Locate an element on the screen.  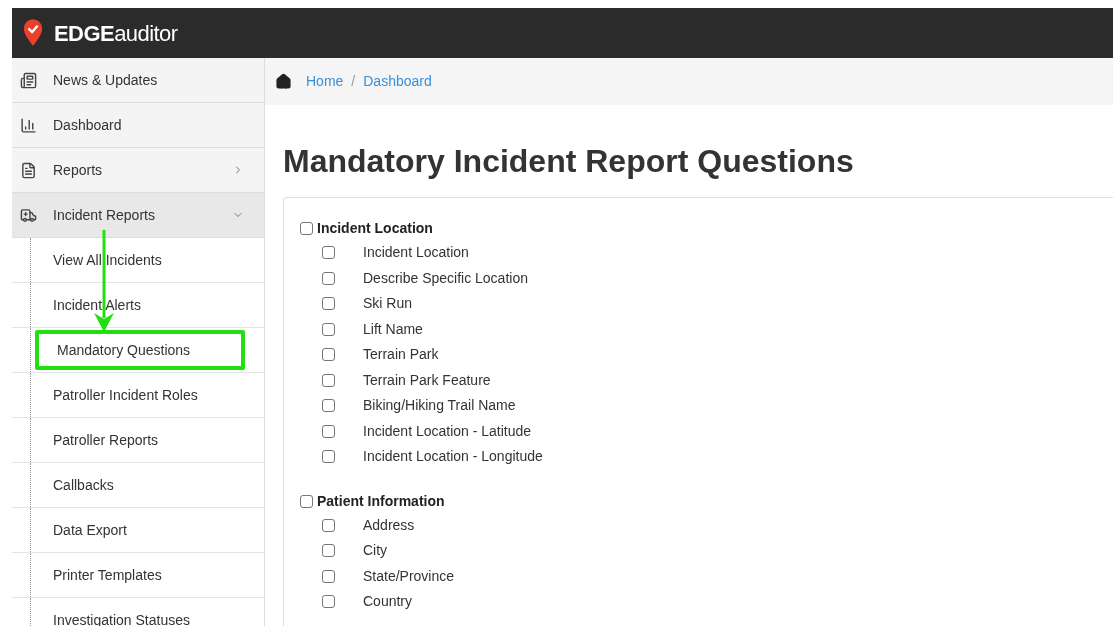
question-label: Describe Specific Location is located at coordinates (445, 278).